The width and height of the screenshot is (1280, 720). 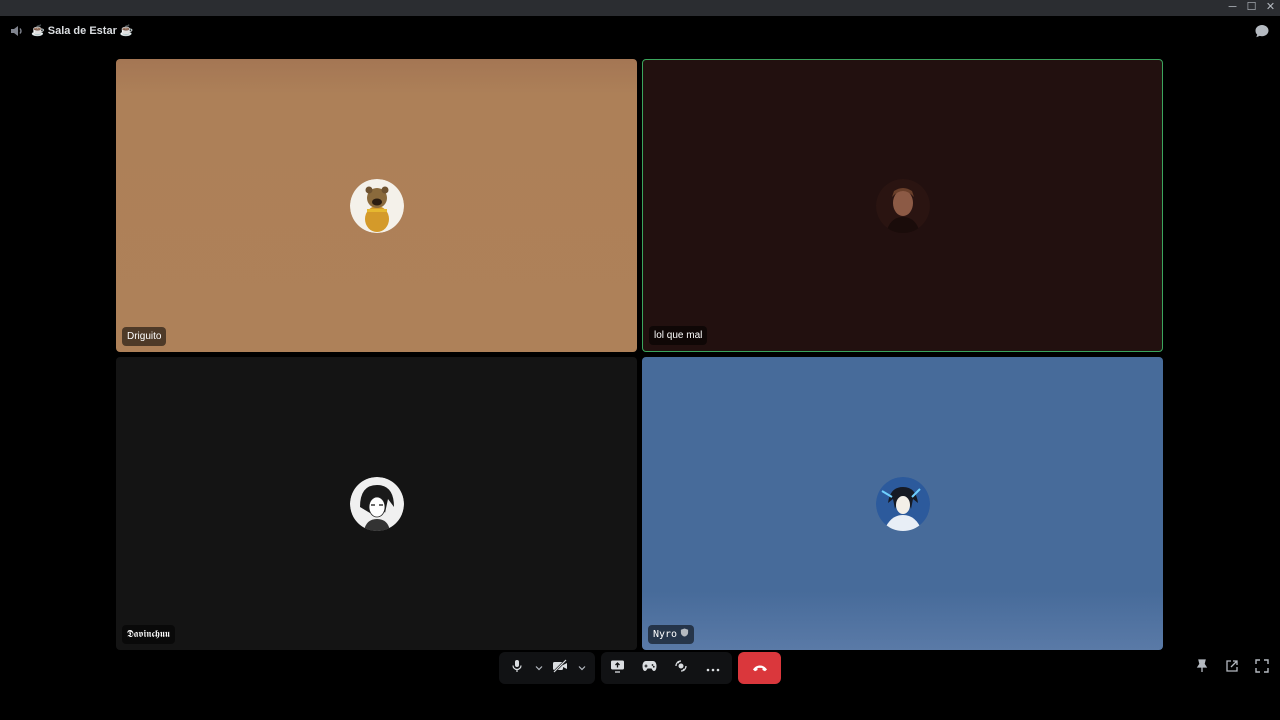 I want to click on pop-out-icon, so click(x=1232, y=668).